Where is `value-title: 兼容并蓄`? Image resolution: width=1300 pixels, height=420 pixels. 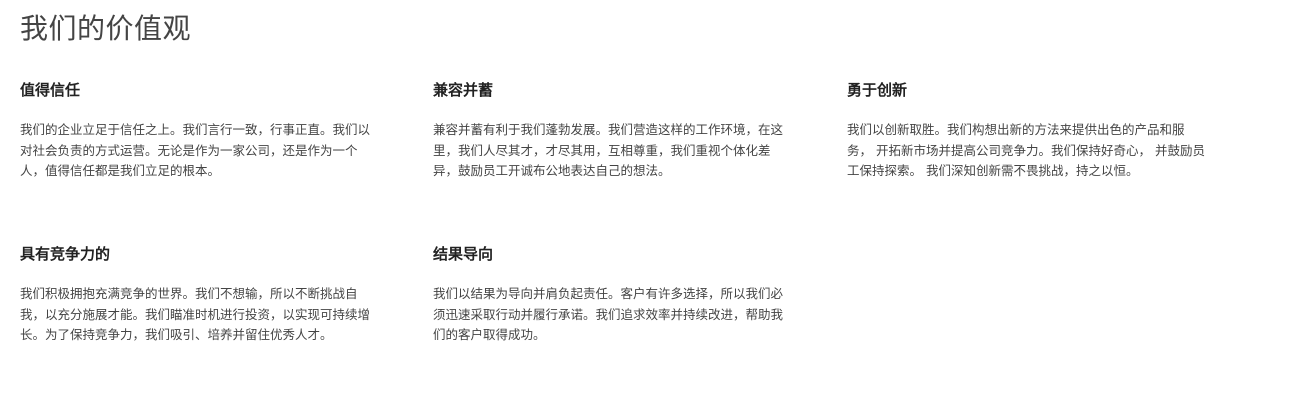
value-title: 兼容并蓄 is located at coordinates (463, 90).